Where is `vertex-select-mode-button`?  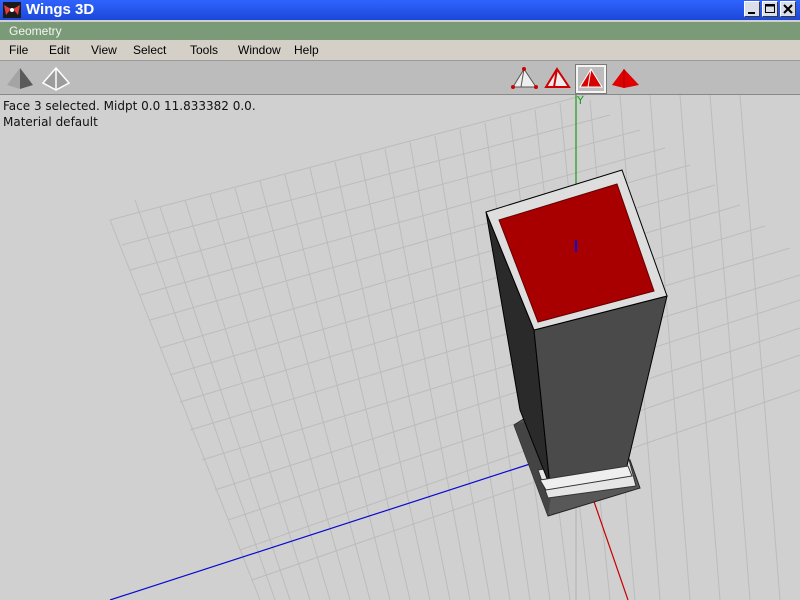
vertex-select-mode-button is located at coordinates (524, 79).